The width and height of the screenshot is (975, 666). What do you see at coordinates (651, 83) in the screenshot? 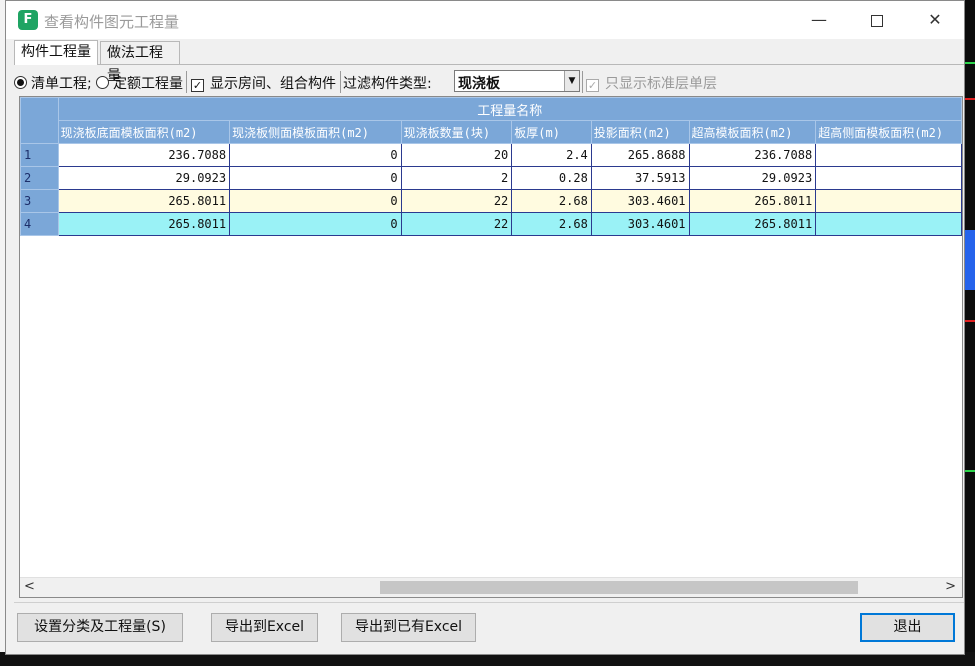
I see `checkbox-standard-floor: ✓ 只显示标准层单层` at bounding box center [651, 83].